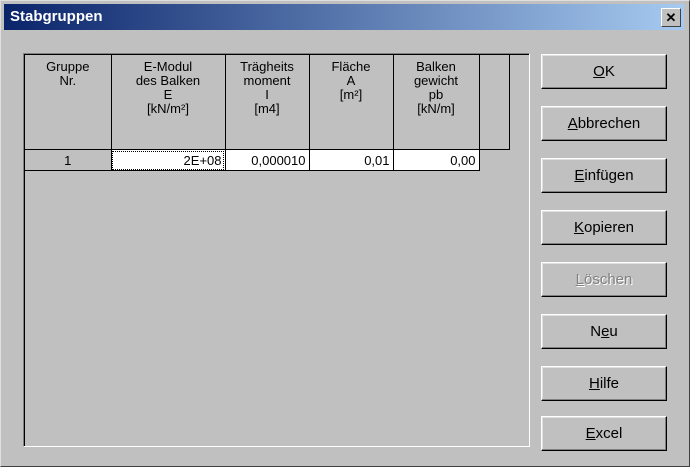 The width and height of the screenshot is (690, 467). What do you see at coordinates (436, 102) in the screenshot?
I see `header-balkengewicht: Balken gewicht pb [kN/m]` at bounding box center [436, 102].